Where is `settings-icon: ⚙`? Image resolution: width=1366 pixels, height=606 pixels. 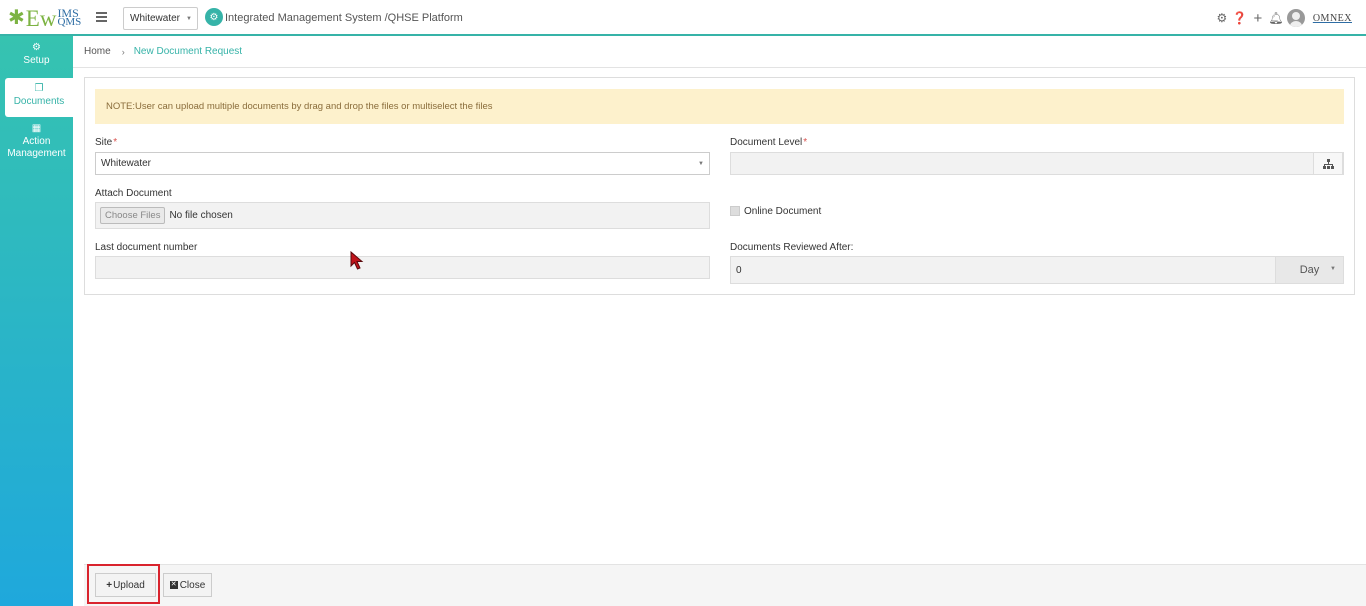 settings-icon: ⚙ is located at coordinates (1222, 18).